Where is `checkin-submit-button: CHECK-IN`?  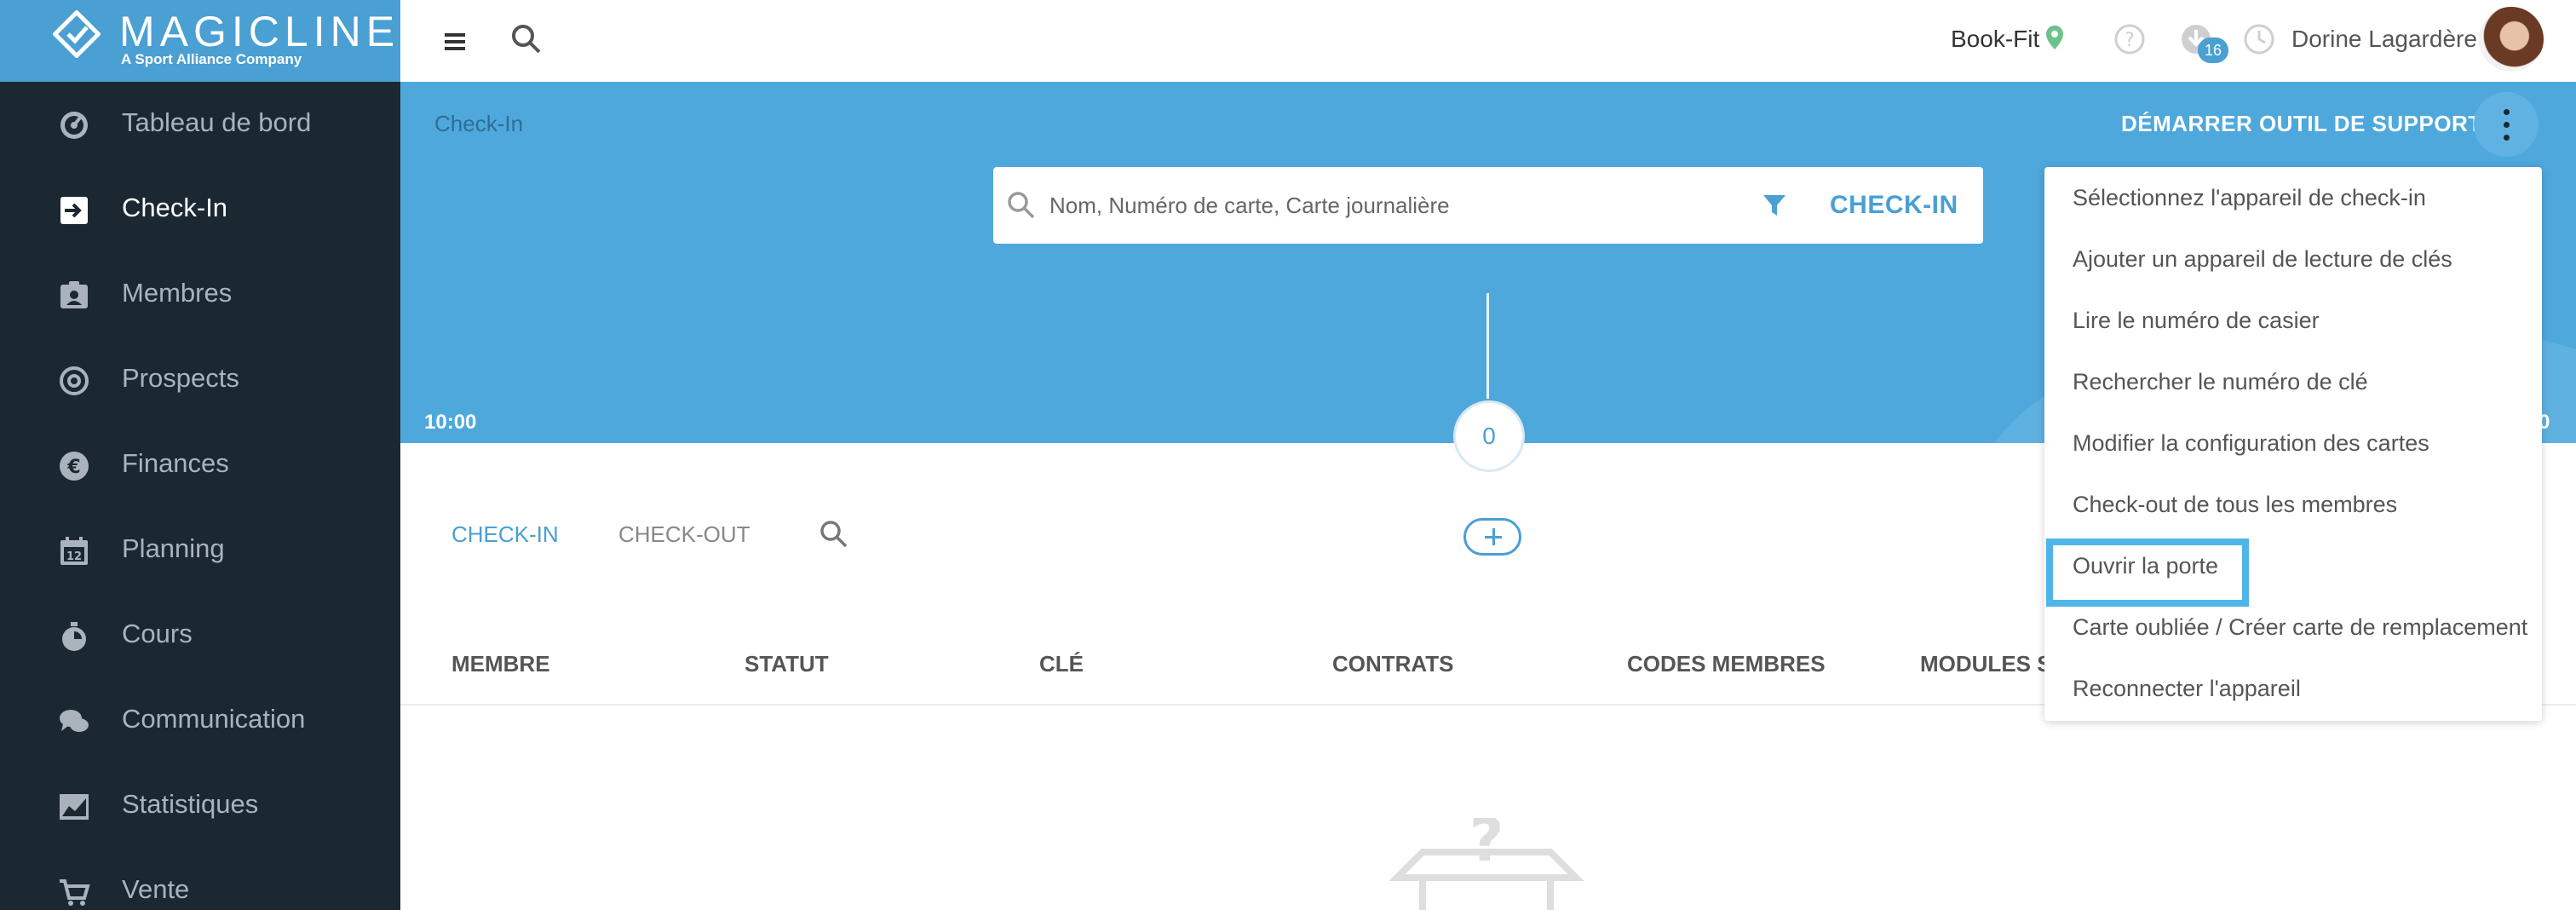
checkin-submit-button: CHECK-IN is located at coordinates (1894, 205).